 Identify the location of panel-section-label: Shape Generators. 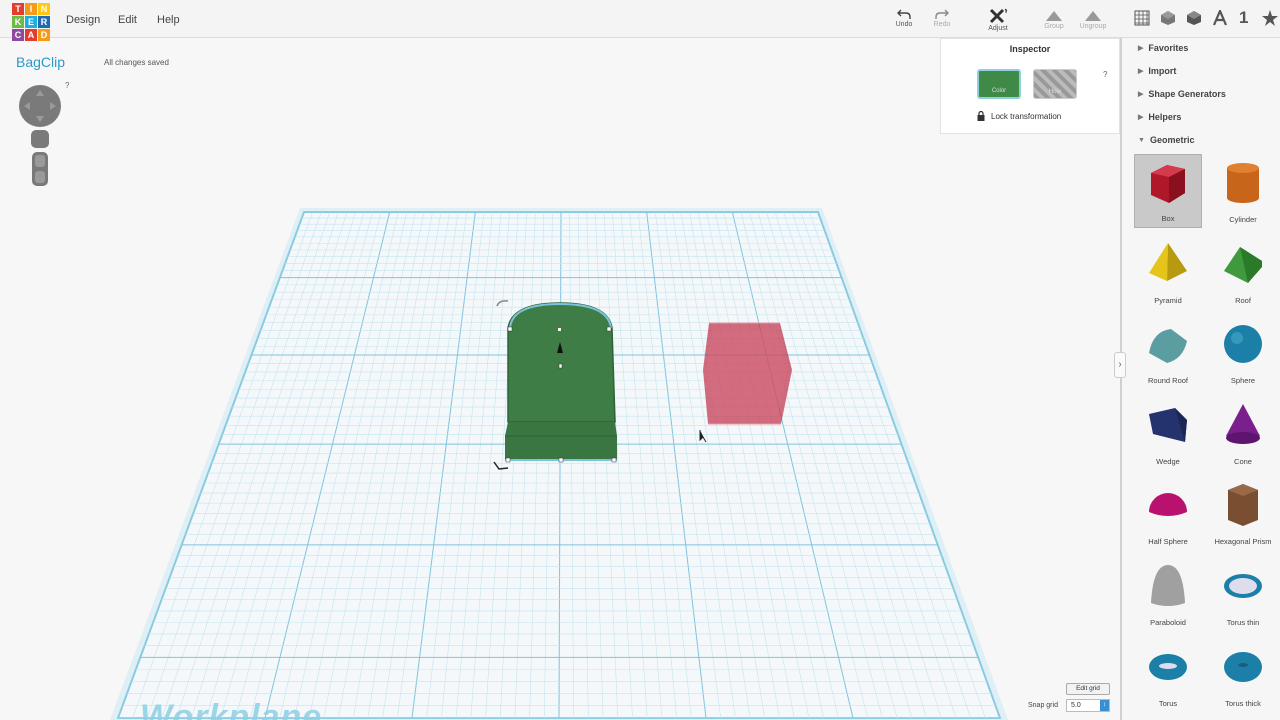
(1187, 94).